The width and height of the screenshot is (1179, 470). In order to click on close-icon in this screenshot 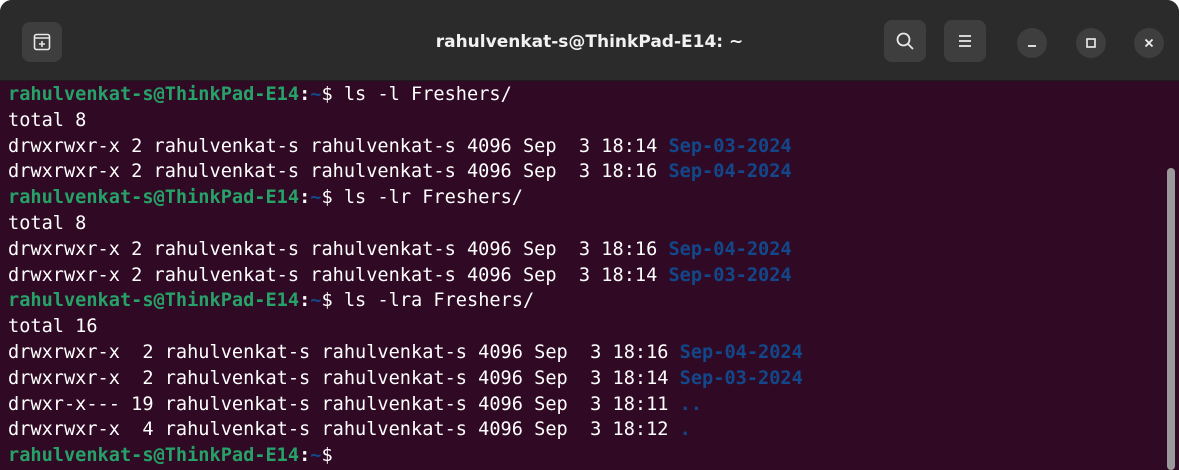, I will do `click(1149, 43)`.